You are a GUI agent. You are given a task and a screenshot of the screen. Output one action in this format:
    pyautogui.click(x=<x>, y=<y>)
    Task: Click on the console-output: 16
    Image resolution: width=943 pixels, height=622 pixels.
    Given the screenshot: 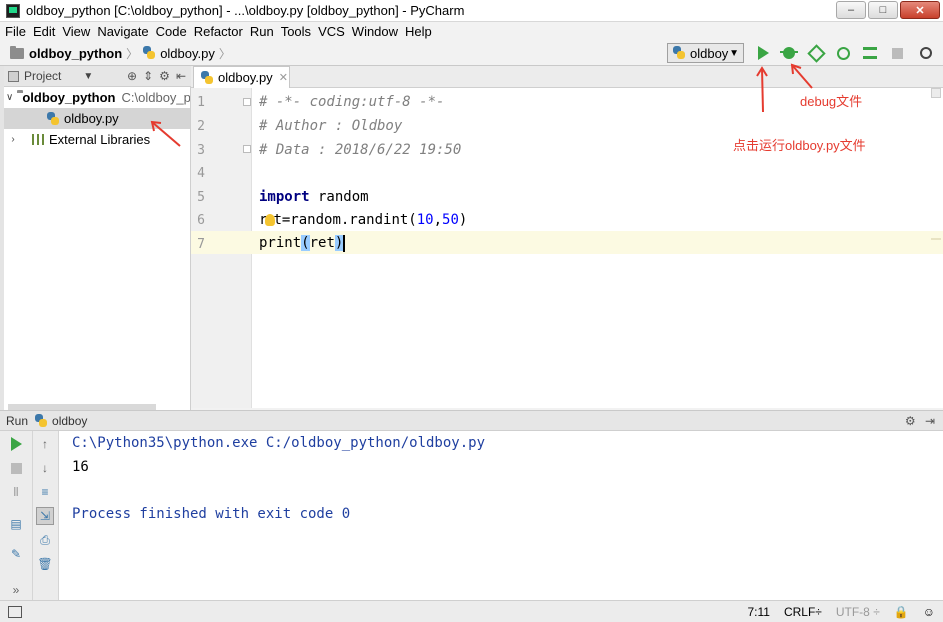 What is the action you would take?
    pyautogui.click(x=80, y=467)
    